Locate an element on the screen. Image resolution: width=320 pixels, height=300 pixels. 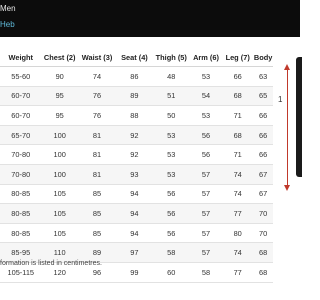
table-cell: 50 is located at coordinates (171, 115).